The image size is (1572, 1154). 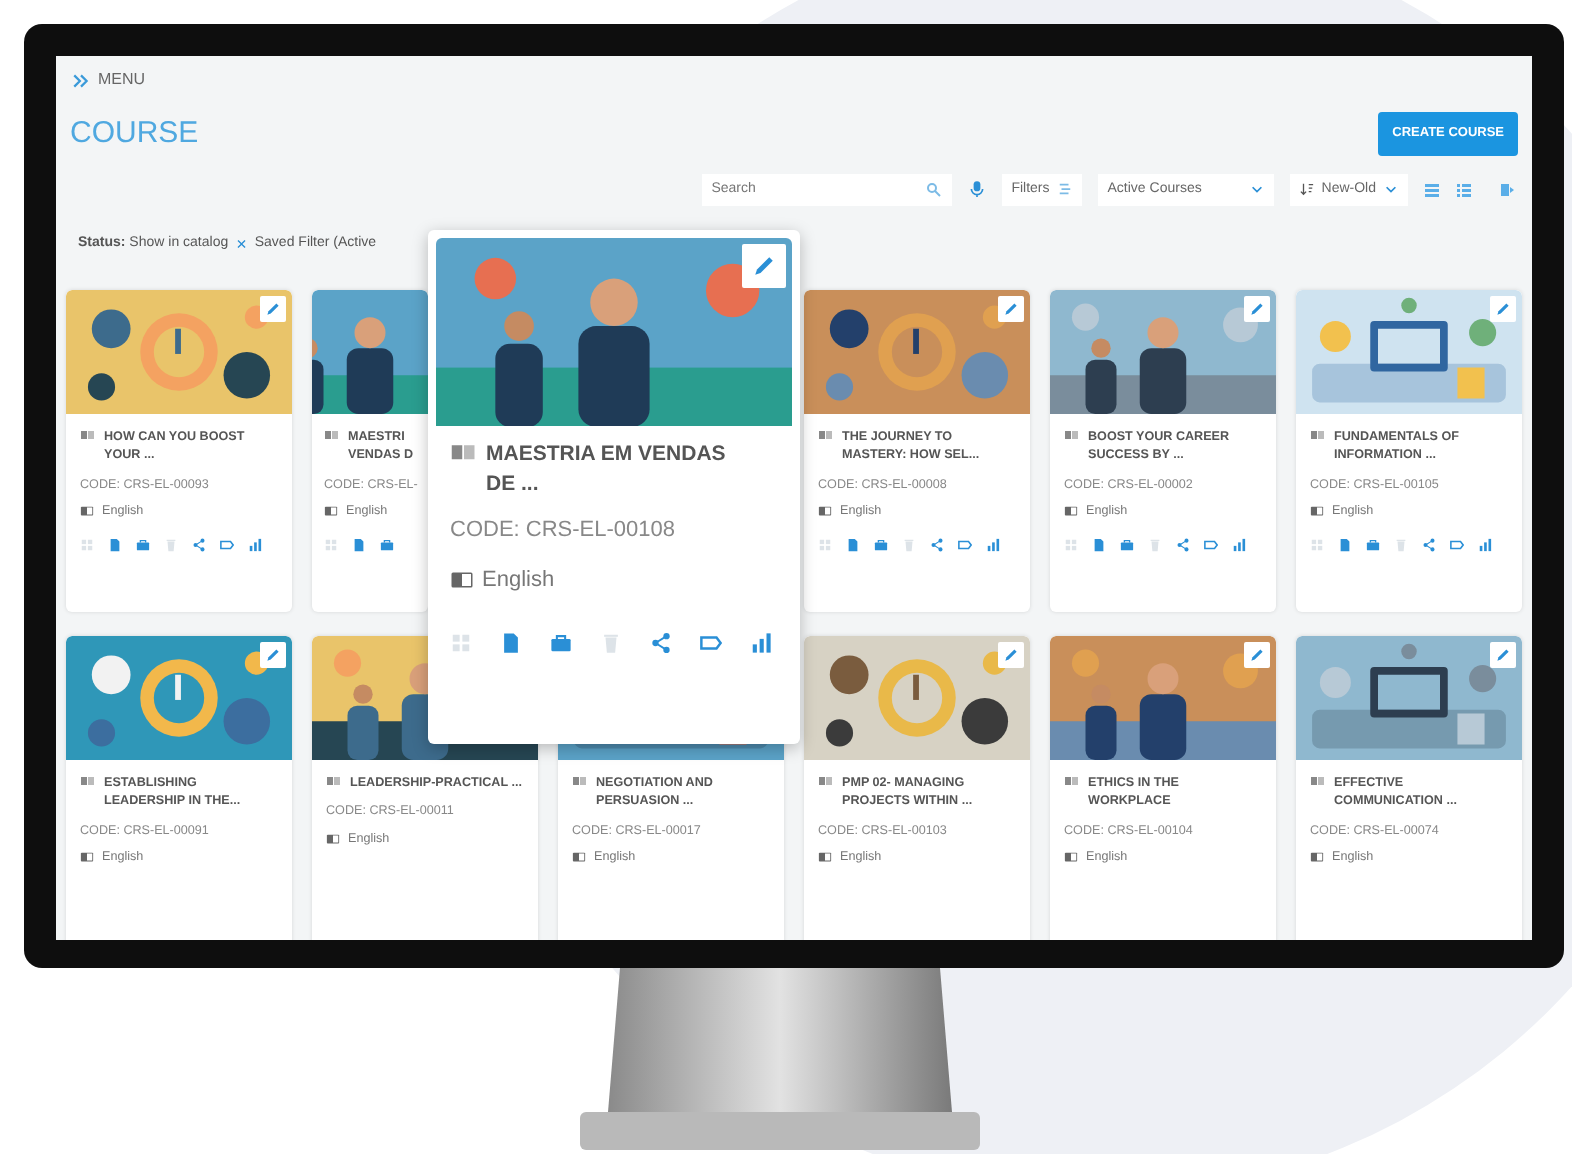 What do you see at coordinates (933, 189) in the screenshot?
I see `search-icon` at bounding box center [933, 189].